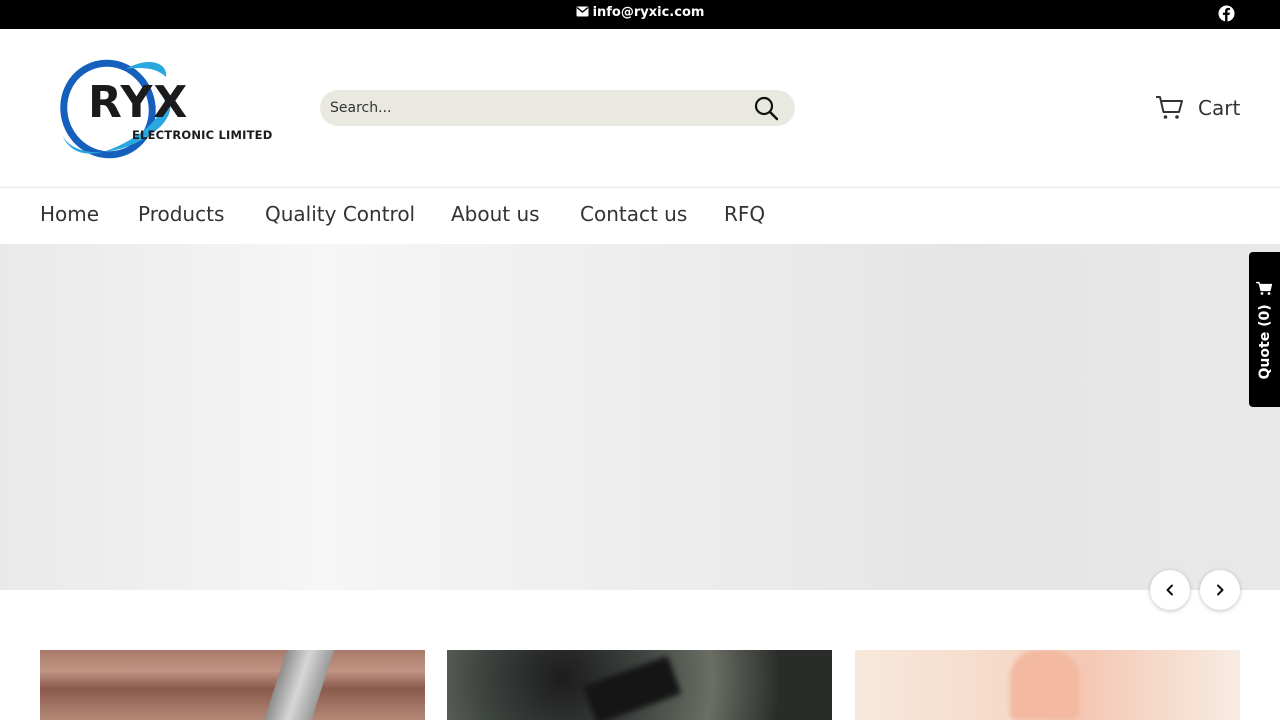 Image resolution: width=1280 pixels, height=720 pixels. What do you see at coordinates (648, 12) in the screenshot?
I see `contact-email-text: info@ryxic.com` at bounding box center [648, 12].